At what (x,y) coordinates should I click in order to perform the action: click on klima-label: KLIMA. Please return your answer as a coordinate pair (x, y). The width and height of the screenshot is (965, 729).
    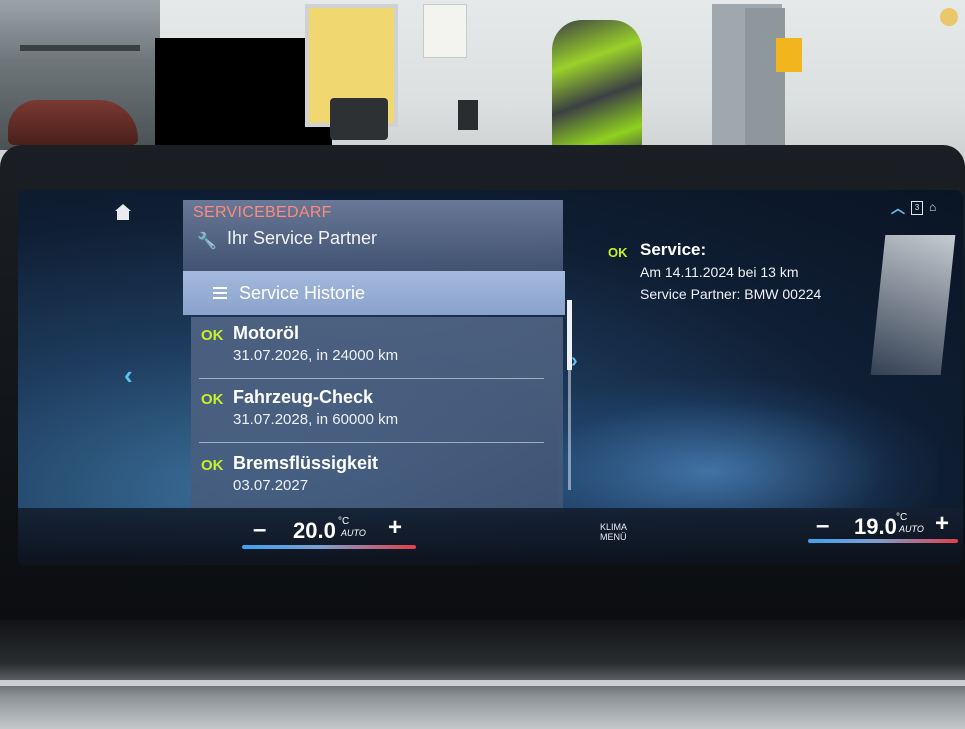
    Looking at the image, I should click on (614, 527).